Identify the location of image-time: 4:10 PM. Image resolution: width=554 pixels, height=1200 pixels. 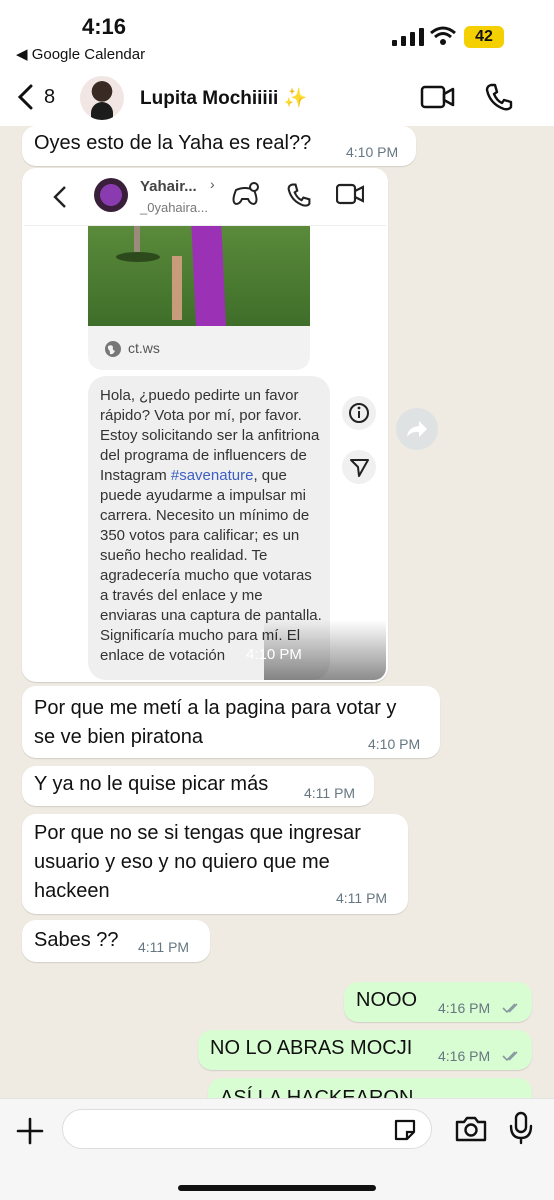
(274, 654).